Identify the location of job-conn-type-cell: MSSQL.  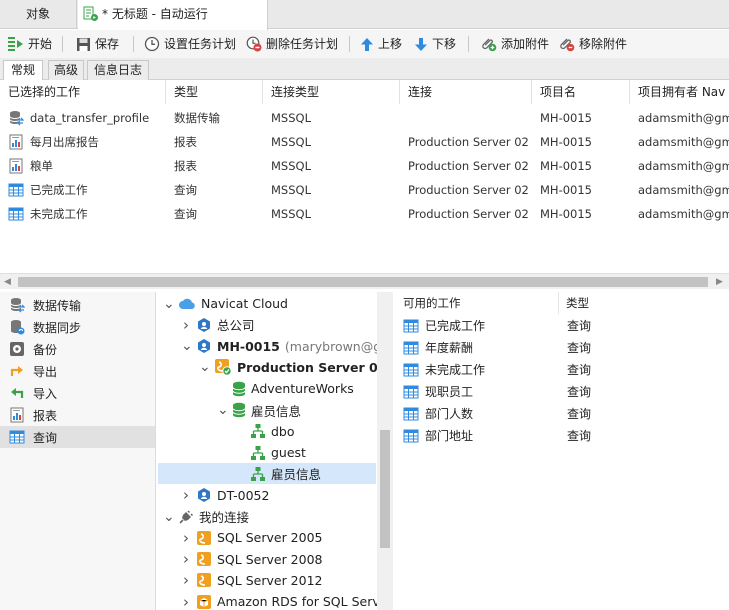
(291, 118).